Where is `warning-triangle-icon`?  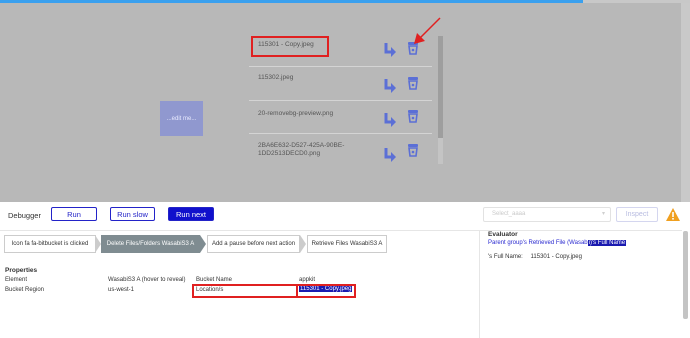
warning-triangle-icon is located at coordinates (673, 214).